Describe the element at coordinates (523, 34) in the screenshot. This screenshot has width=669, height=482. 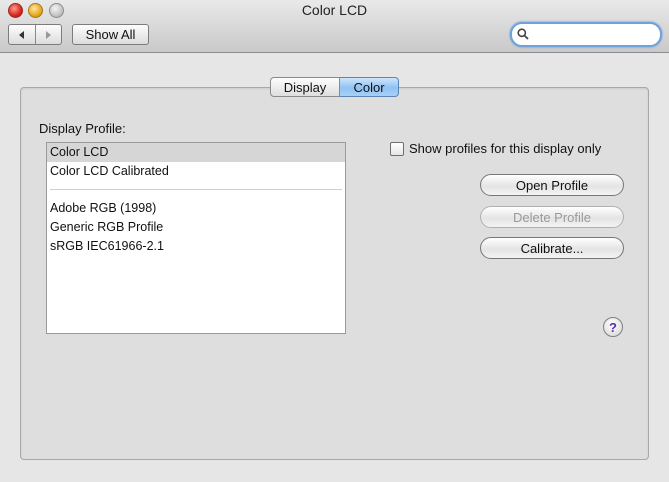
I see `magnifier-icon` at that location.